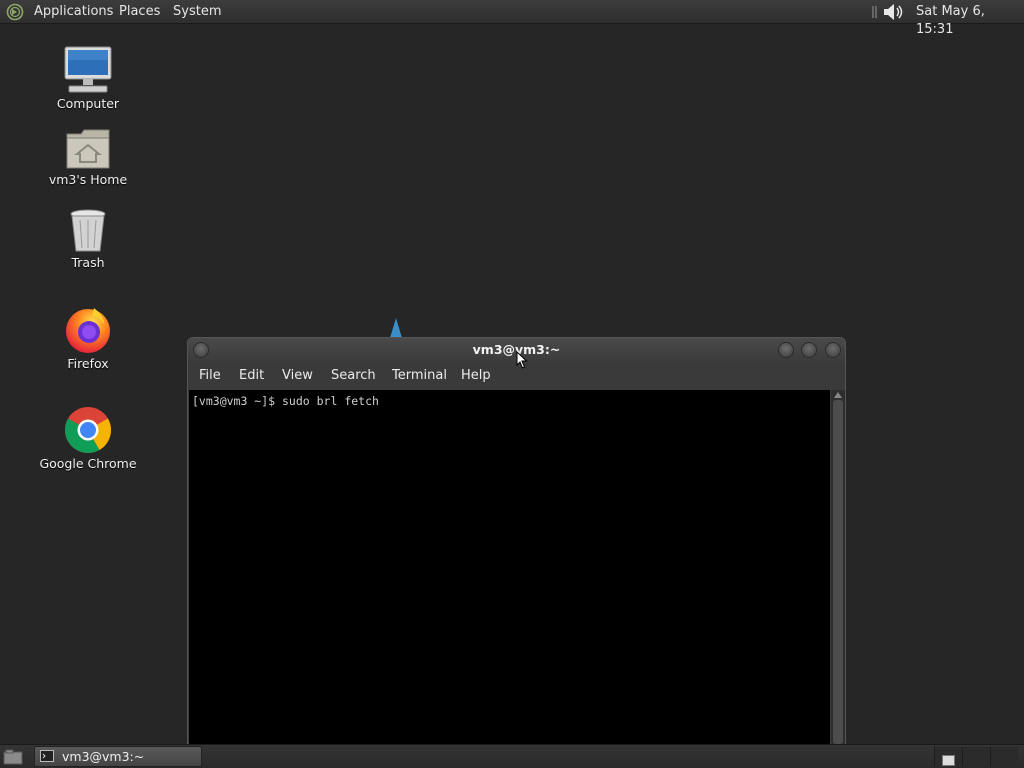  What do you see at coordinates (88, 262) in the screenshot?
I see `desktop-icon-label: Trash` at bounding box center [88, 262].